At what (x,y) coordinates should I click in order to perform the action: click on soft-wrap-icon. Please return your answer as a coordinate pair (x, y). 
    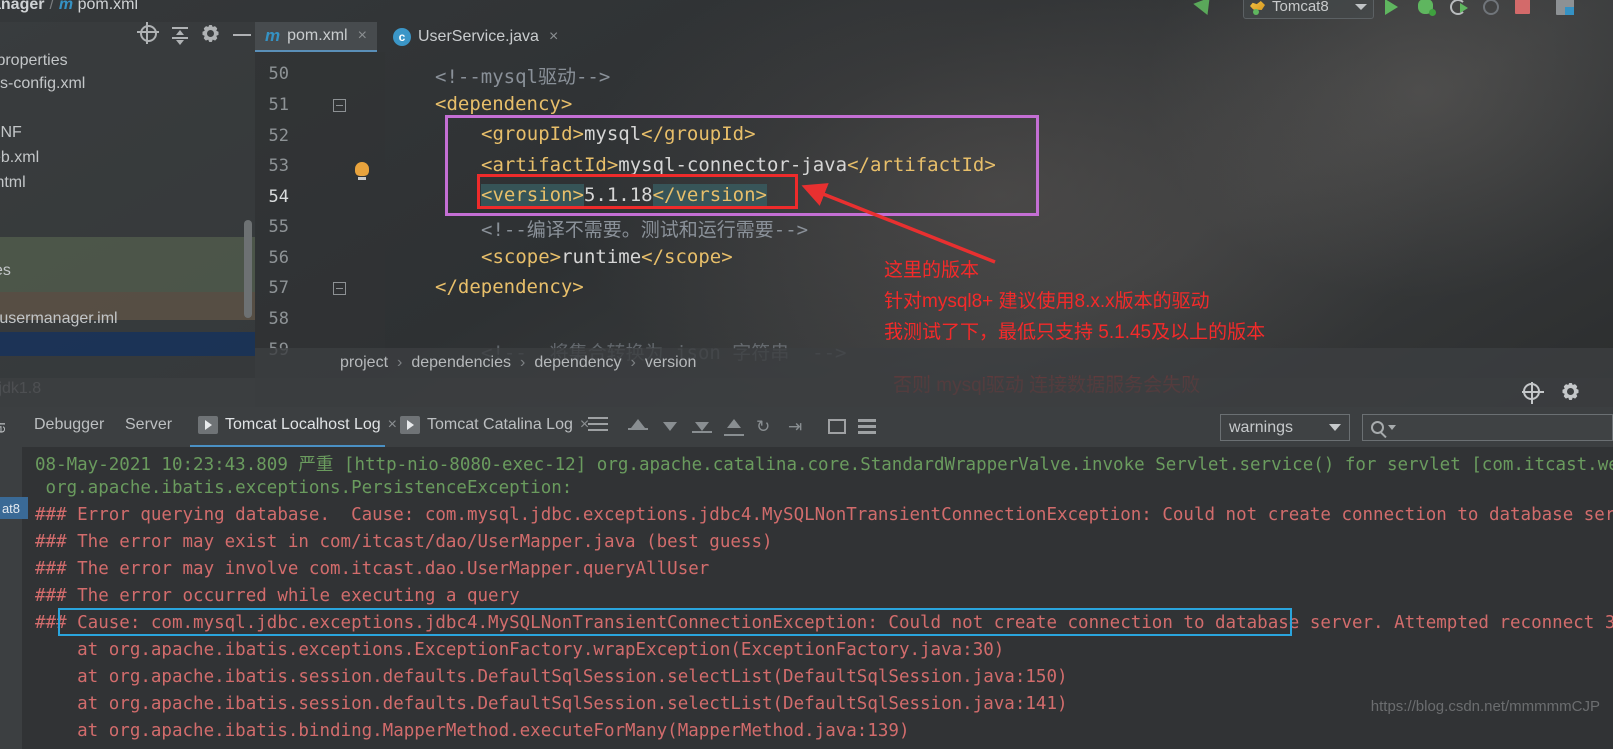
    Looking at the image, I should click on (598, 427).